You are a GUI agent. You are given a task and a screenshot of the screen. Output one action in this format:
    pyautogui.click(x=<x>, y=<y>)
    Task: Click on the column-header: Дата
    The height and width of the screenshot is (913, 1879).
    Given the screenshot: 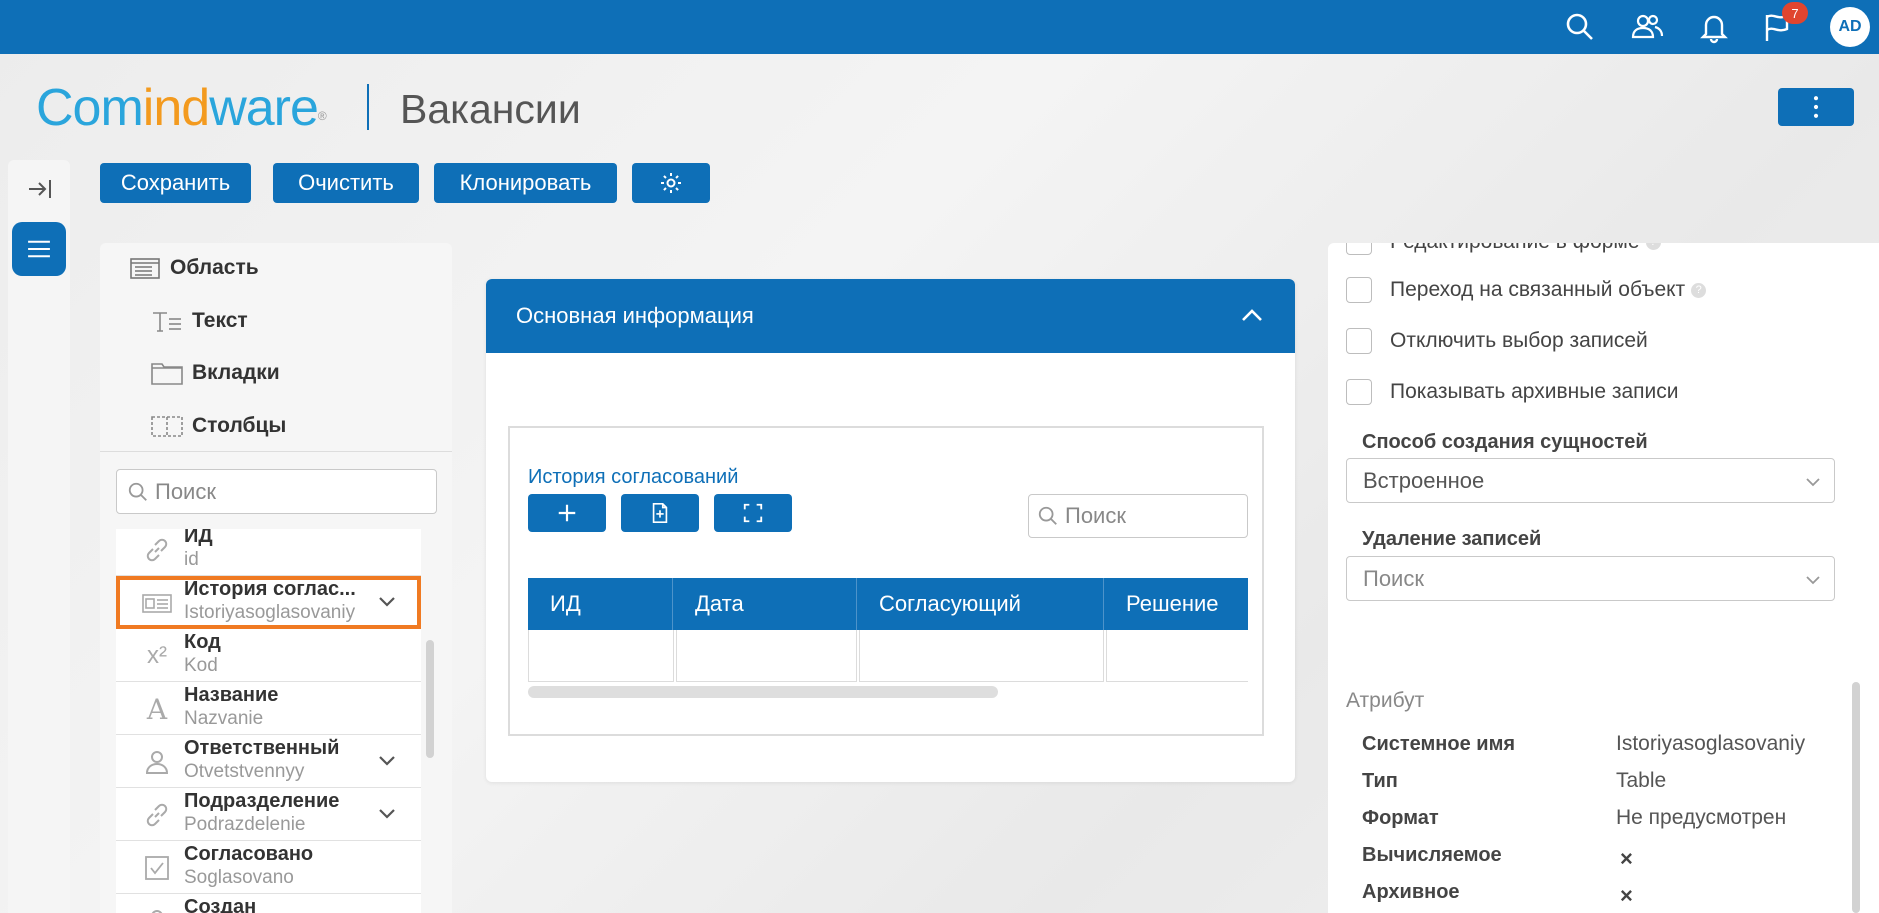 What is the action you would take?
    pyautogui.click(x=765, y=604)
    